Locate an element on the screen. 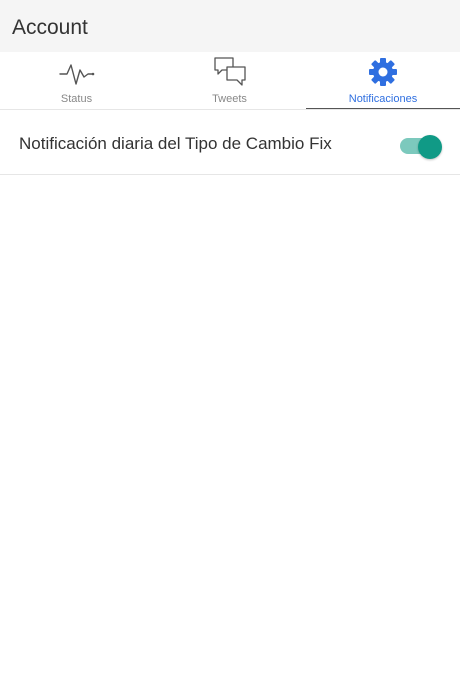 The height and width of the screenshot is (681, 460). toggle-knob is located at coordinates (430, 147).